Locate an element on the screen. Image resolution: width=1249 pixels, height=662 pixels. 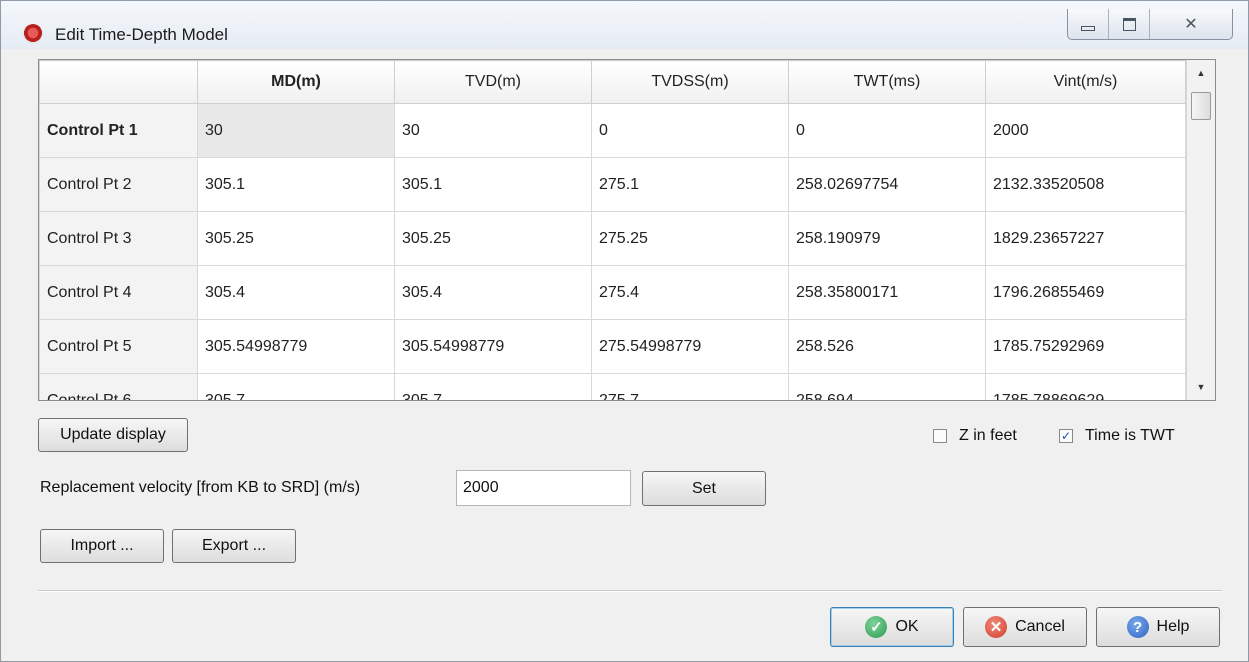
maximize-icon is located at coordinates (1129, 24).